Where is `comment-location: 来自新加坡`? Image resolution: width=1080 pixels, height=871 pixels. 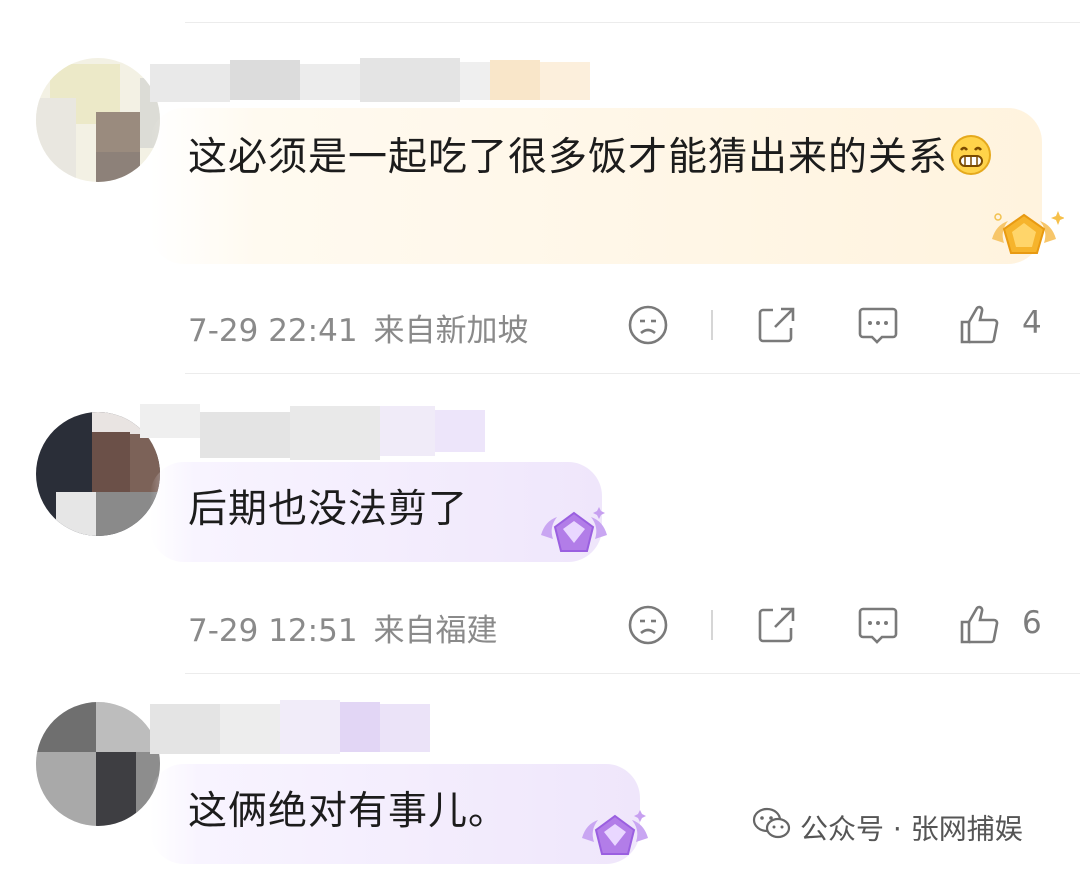 comment-location: 来自新加坡 is located at coordinates (451, 331).